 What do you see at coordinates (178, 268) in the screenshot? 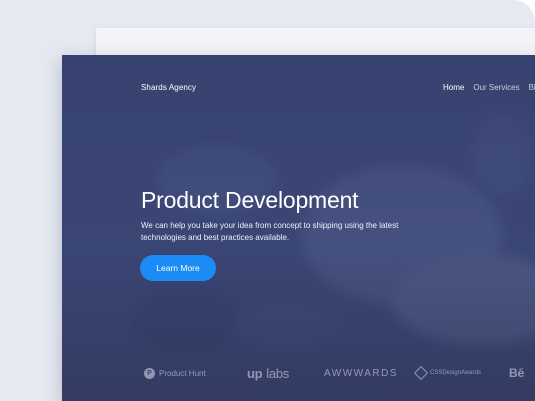
I see `learn-more-button: Learn More` at bounding box center [178, 268].